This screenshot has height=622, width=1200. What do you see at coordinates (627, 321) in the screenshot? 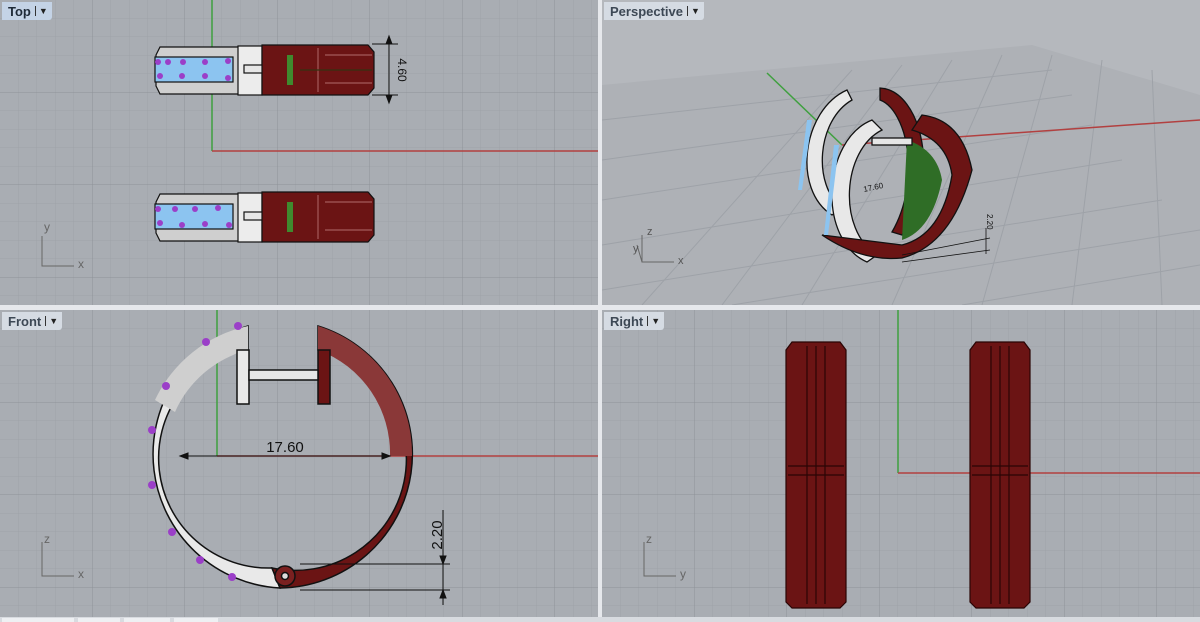
I see `viewport-title: Right` at bounding box center [627, 321].